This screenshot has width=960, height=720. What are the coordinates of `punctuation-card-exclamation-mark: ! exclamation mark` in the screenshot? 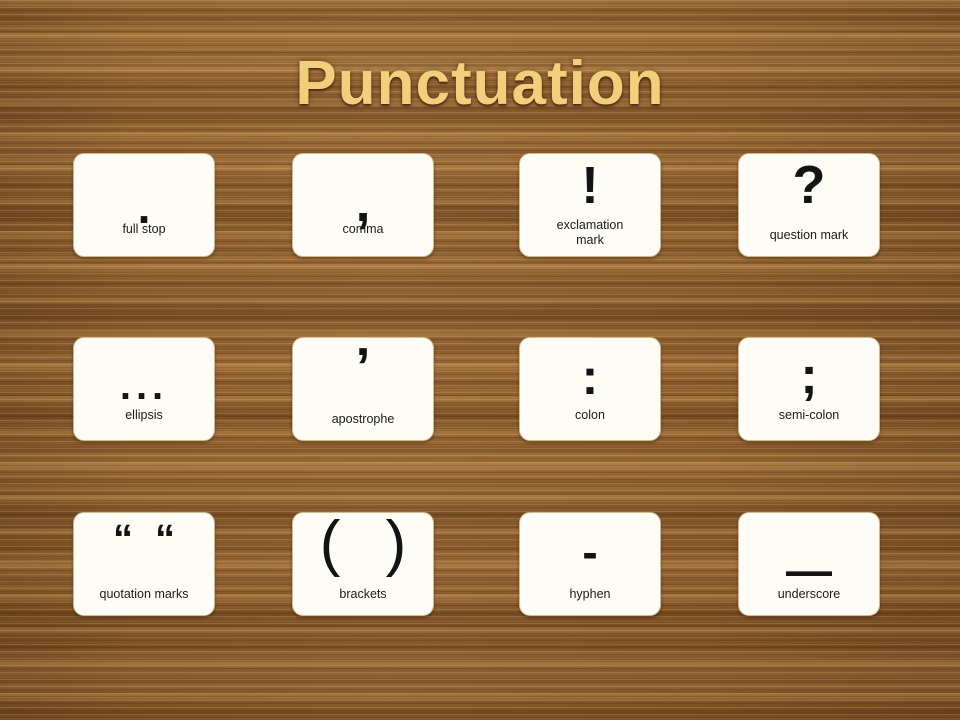 It's located at (590, 205).